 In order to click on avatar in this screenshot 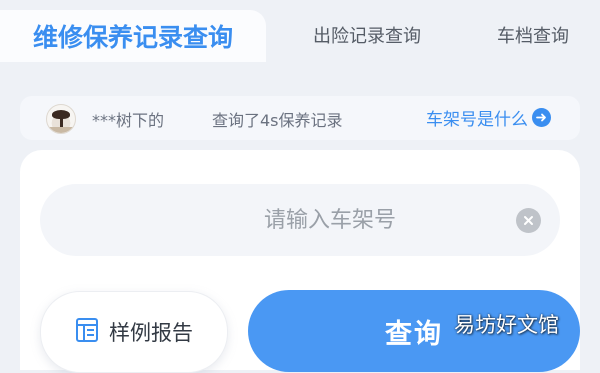, I will do `click(61, 119)`.